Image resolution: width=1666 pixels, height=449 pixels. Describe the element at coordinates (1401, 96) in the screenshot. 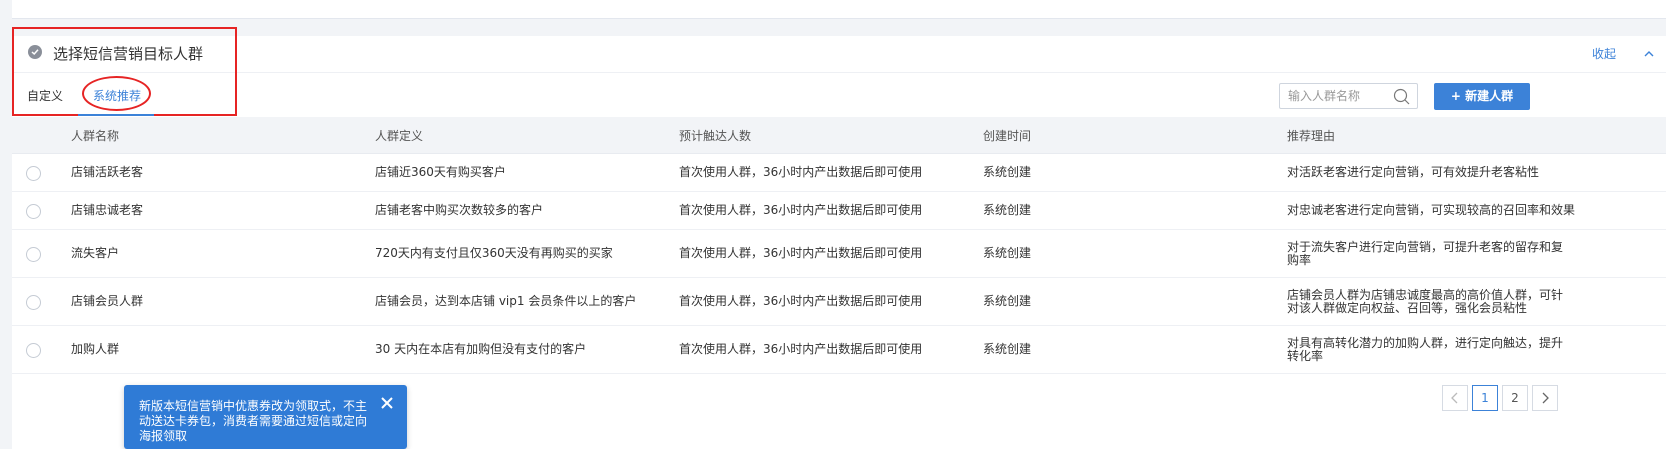

I see `search-icon` at that location.